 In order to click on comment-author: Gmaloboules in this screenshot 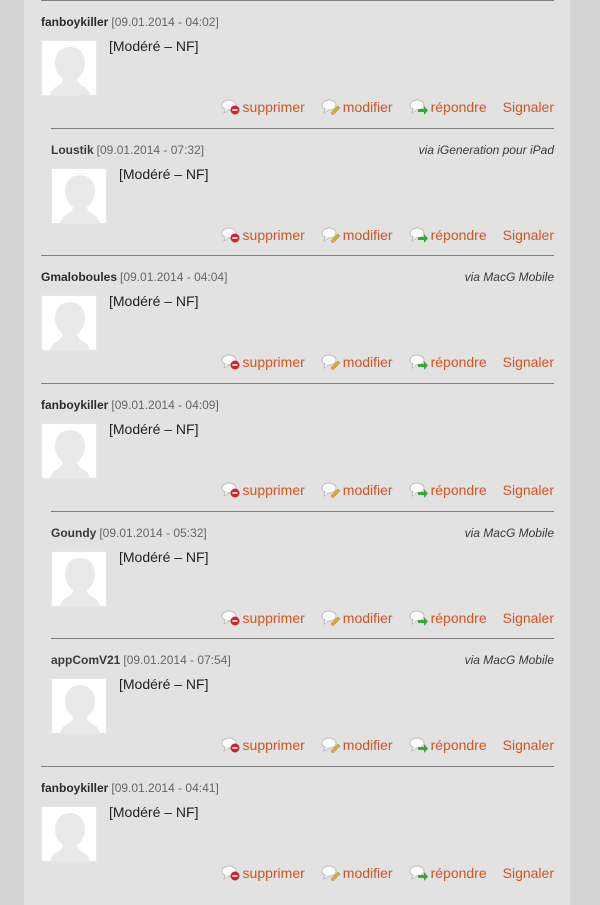, I will do `click(79, 277)`.